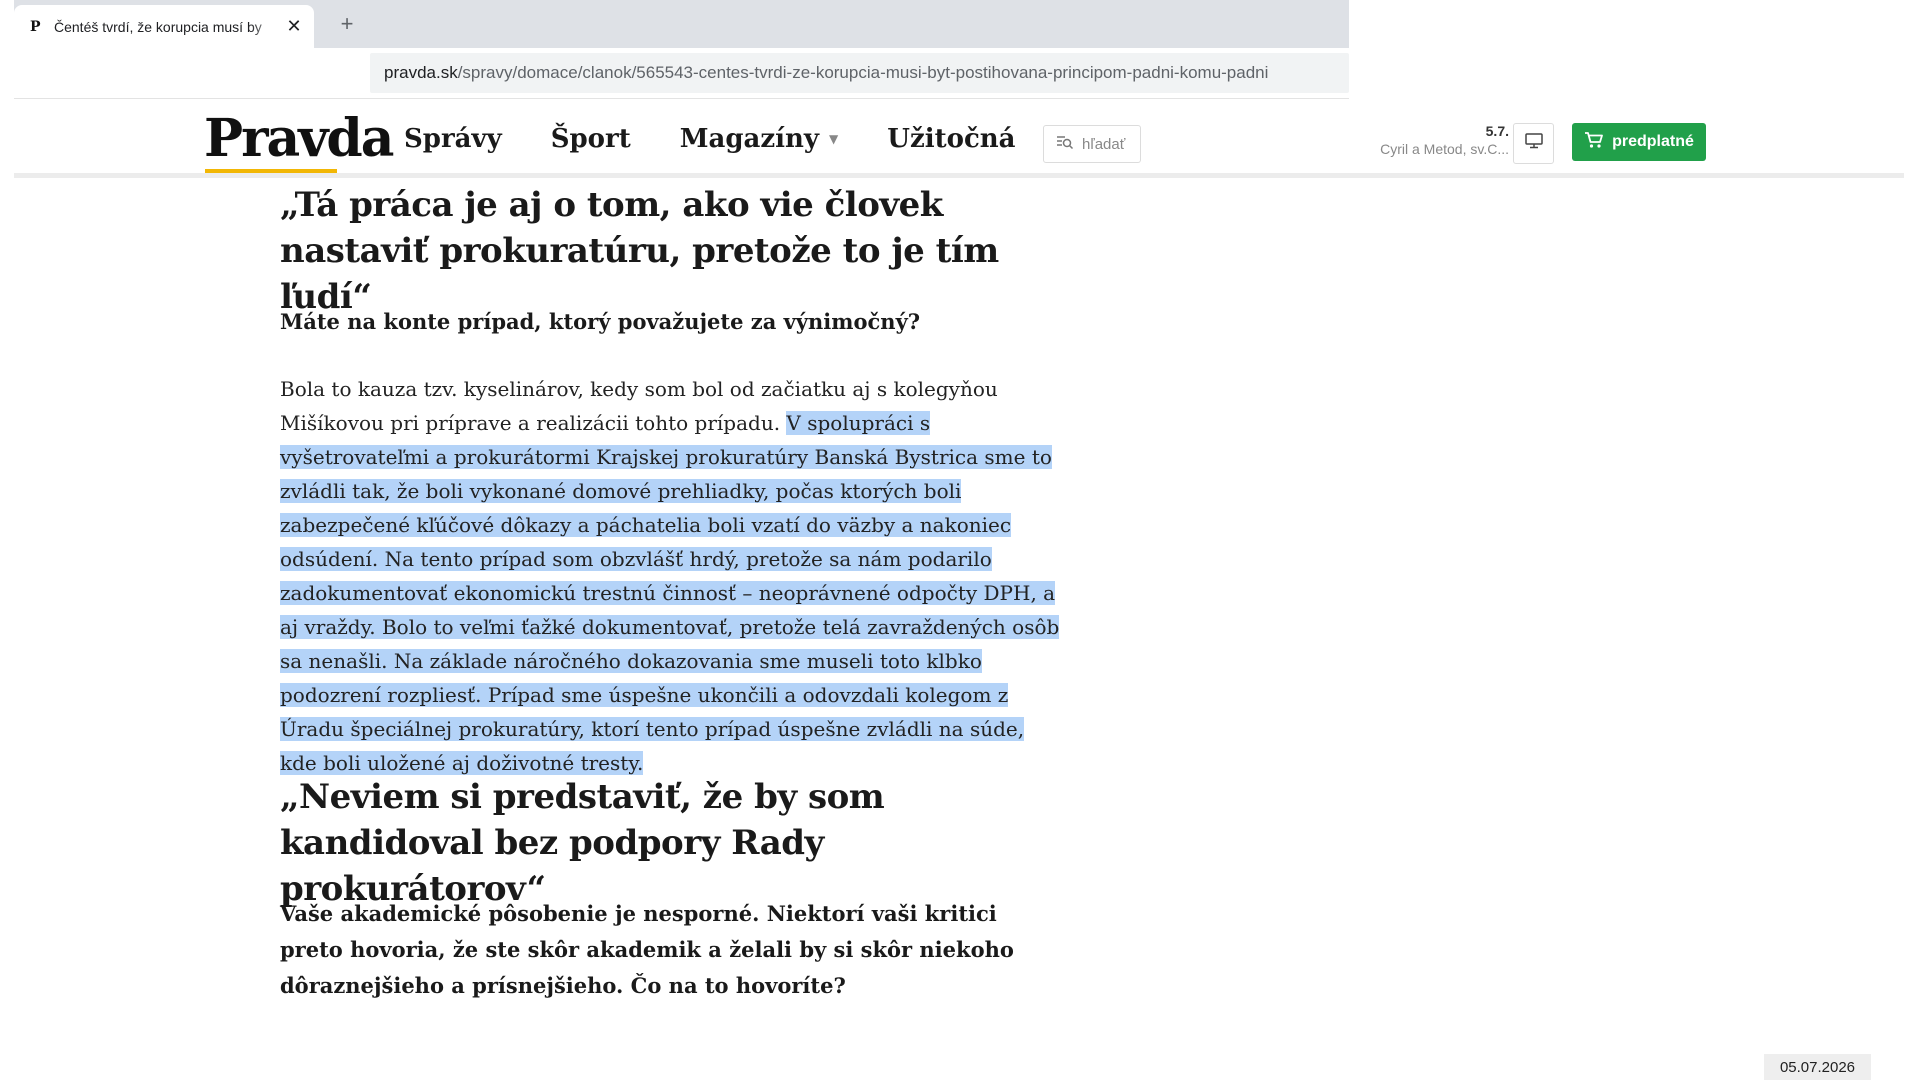 The height and width of the screenshot is (1080, 1920). Describe the element at coordinates (1497, 131) in the screenshot. I see `current-date: 5.7.` at that location.